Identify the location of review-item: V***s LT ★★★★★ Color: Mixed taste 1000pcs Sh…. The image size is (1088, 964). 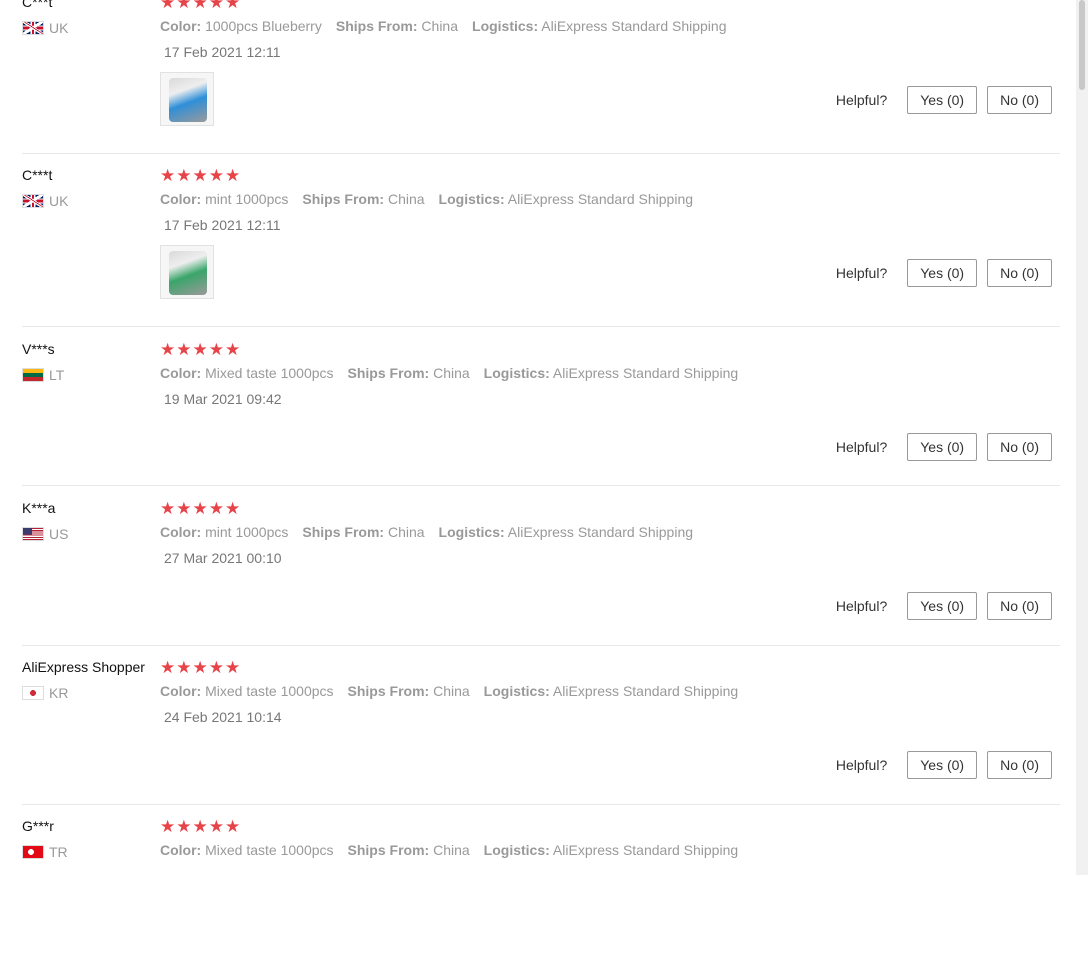
(541, 413).